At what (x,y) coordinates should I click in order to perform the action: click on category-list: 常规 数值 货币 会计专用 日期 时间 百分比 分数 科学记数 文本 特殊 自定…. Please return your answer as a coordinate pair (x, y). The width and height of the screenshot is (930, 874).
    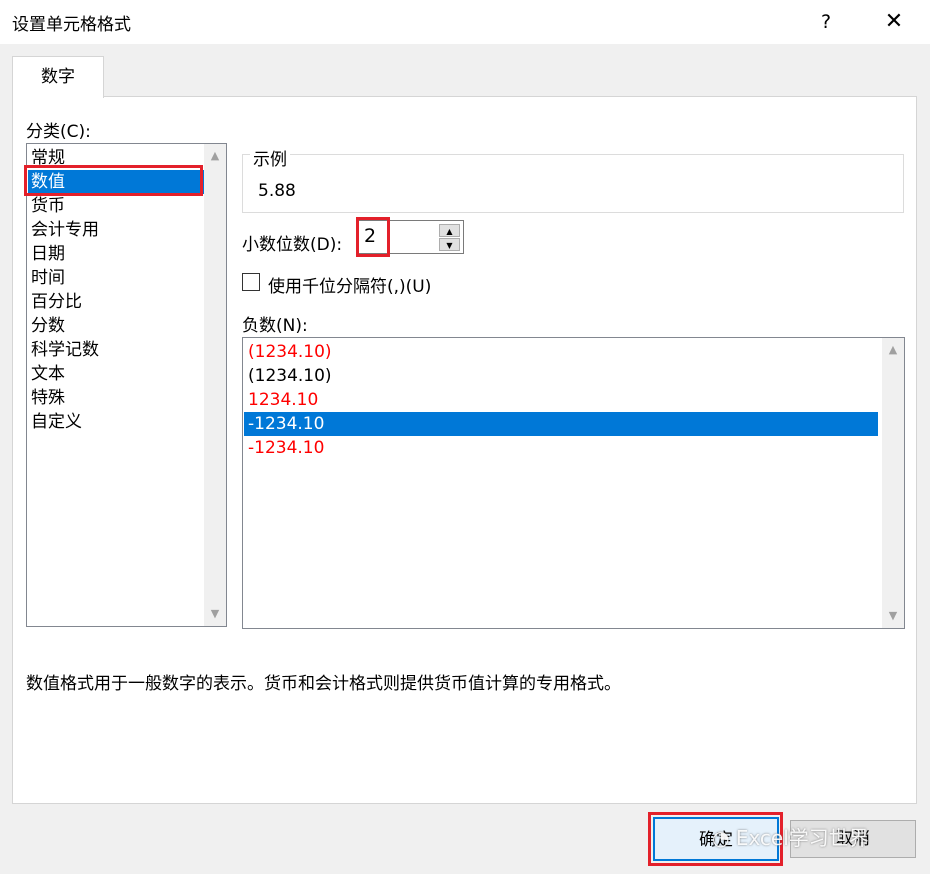
    Looking at the image, I should click on (126, 385).